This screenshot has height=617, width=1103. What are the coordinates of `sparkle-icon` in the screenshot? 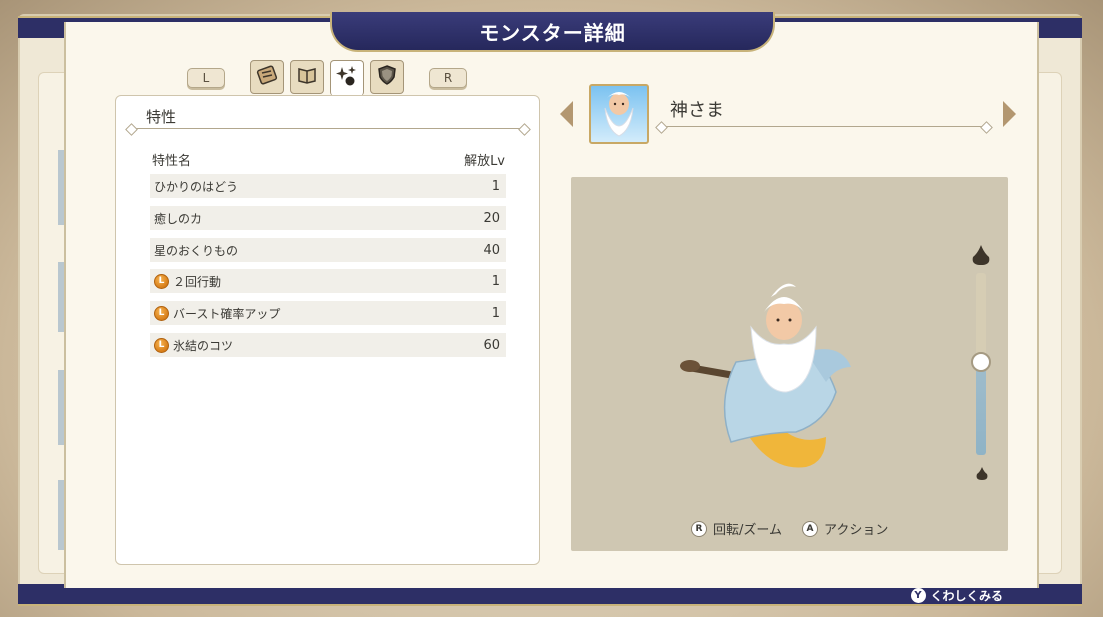 It's located at (347, 78).